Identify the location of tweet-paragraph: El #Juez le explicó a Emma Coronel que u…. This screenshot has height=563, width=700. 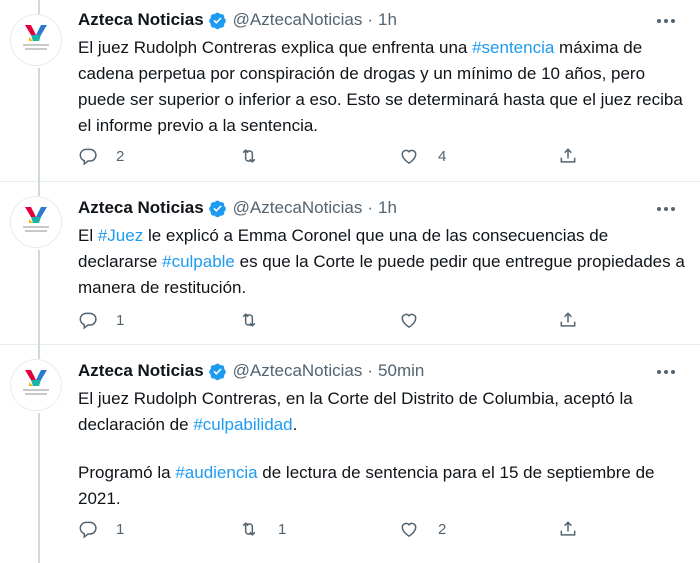
(382, 262).